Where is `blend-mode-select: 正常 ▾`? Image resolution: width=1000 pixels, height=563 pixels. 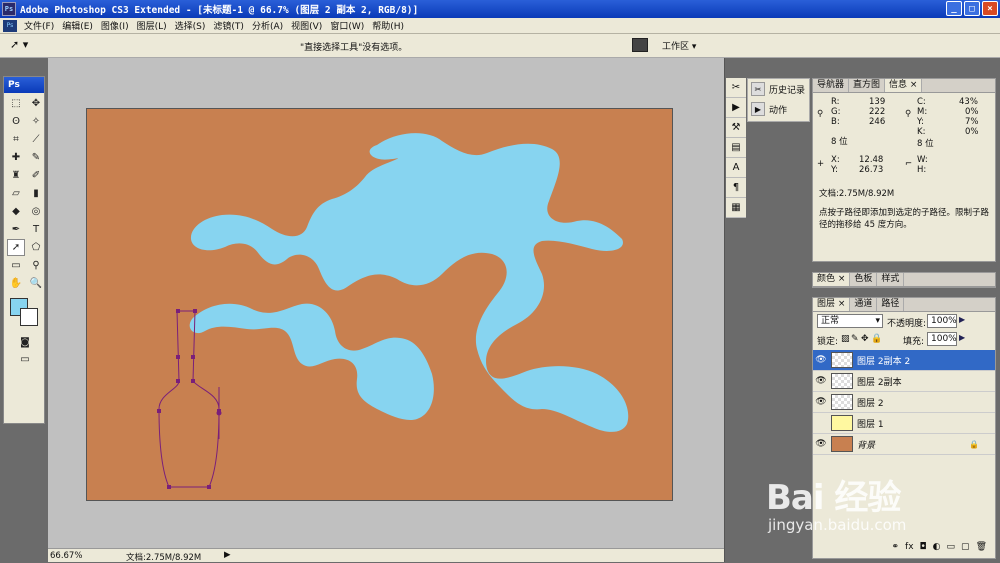 blend-mode-select: 正常 ▾ is located at coordinates (850, 321).